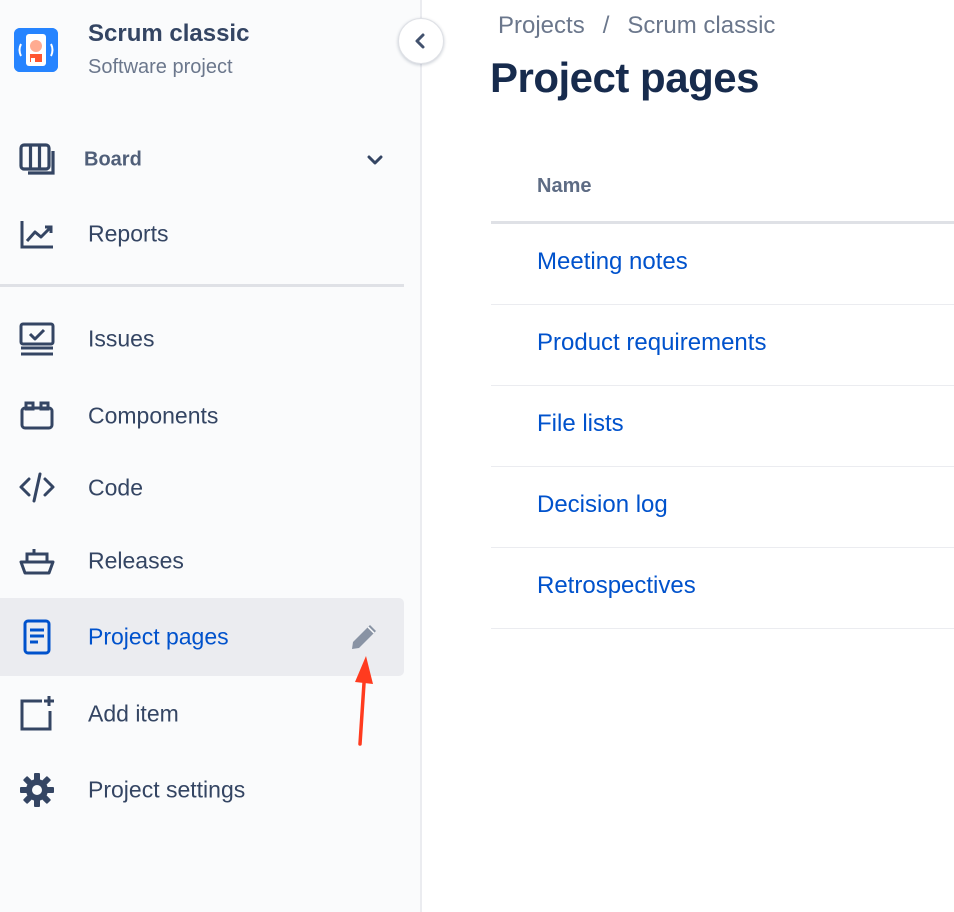  What do you see at coordinates (169, 33) in the screenshot?
I see `project-name: Scrum classic` at bounding box center [169, 33].